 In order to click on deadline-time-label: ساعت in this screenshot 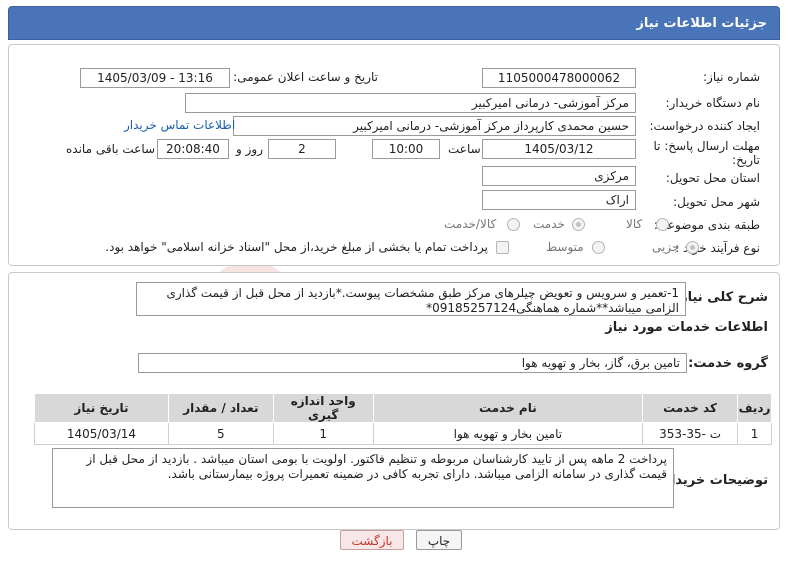, I will do `click(464, 149)`.